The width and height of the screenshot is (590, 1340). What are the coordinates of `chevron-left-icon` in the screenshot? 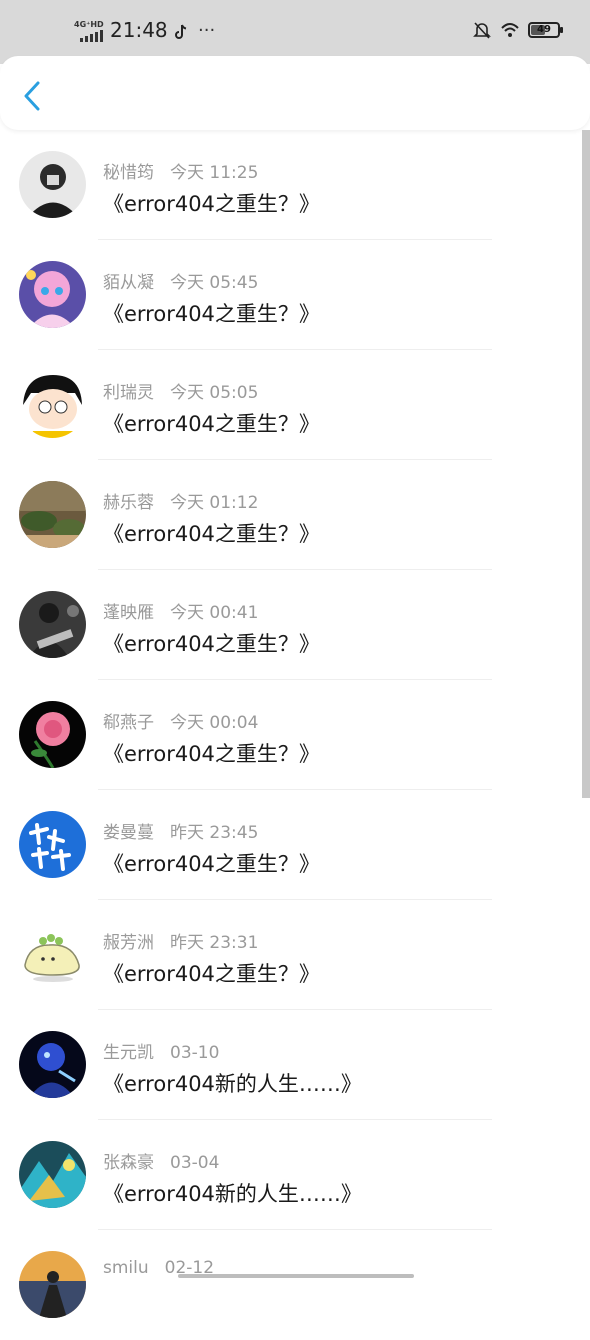 It's located at (32, 96).